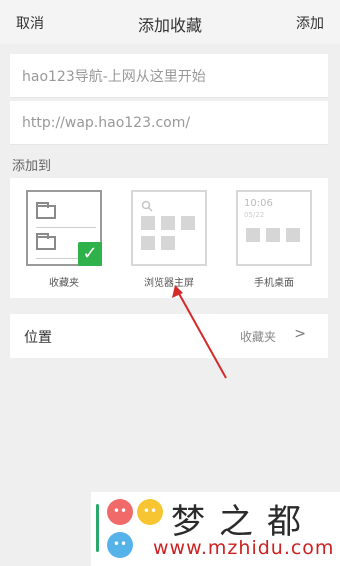  I want to click on divider-line, so click(66, 227).